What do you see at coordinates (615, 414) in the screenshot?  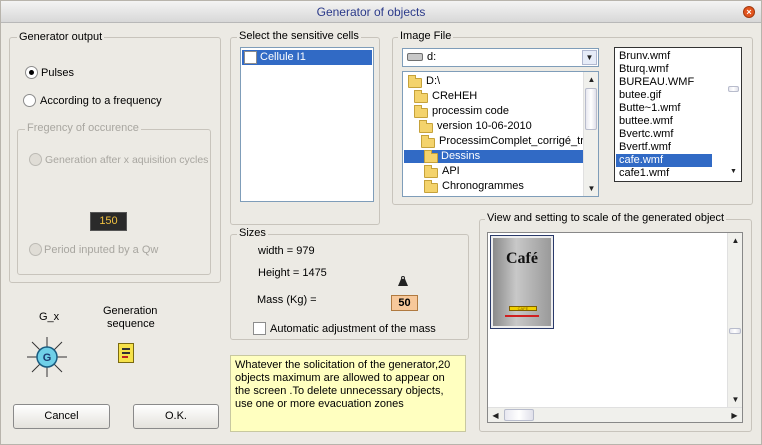 I see `preview-horizontal-scrollbar: ◀ ▶` at bounding box center [615, 414].